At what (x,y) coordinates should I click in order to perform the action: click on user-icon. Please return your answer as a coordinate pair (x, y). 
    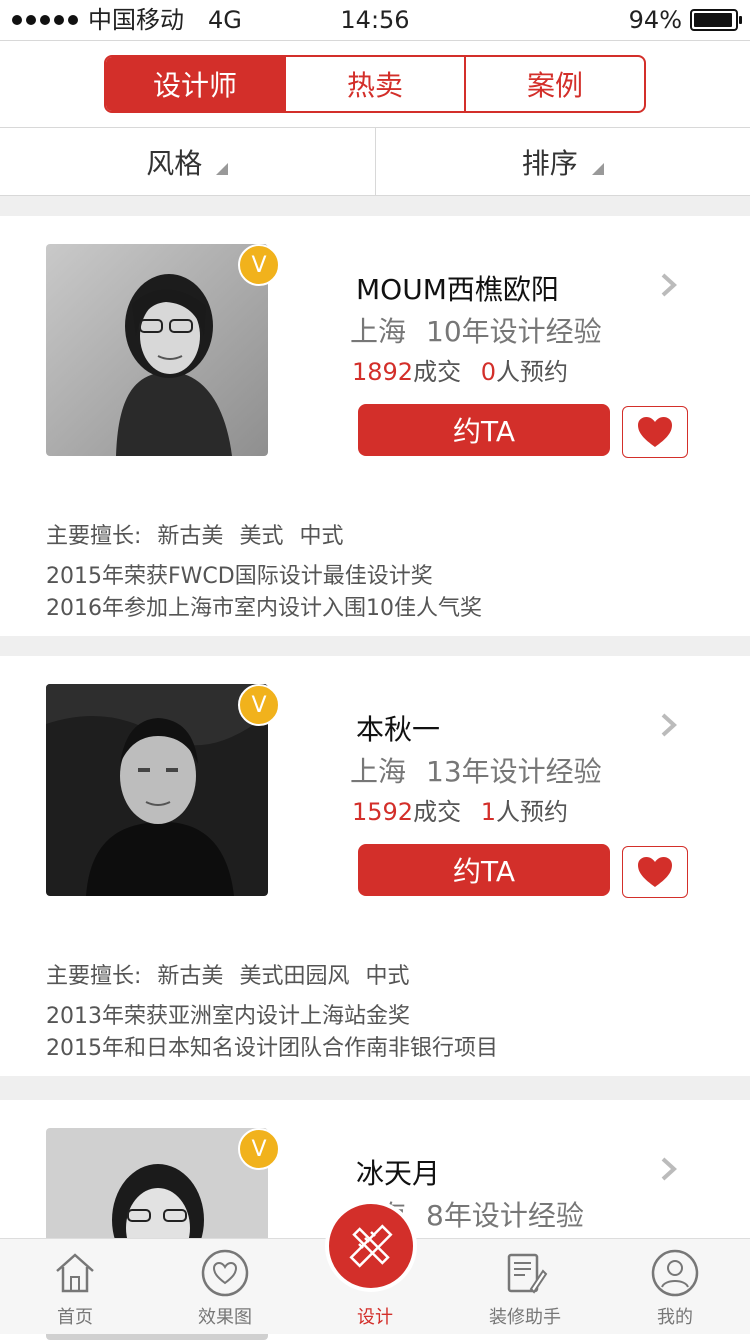
    Looking at the image, I should click on (675, 1273).